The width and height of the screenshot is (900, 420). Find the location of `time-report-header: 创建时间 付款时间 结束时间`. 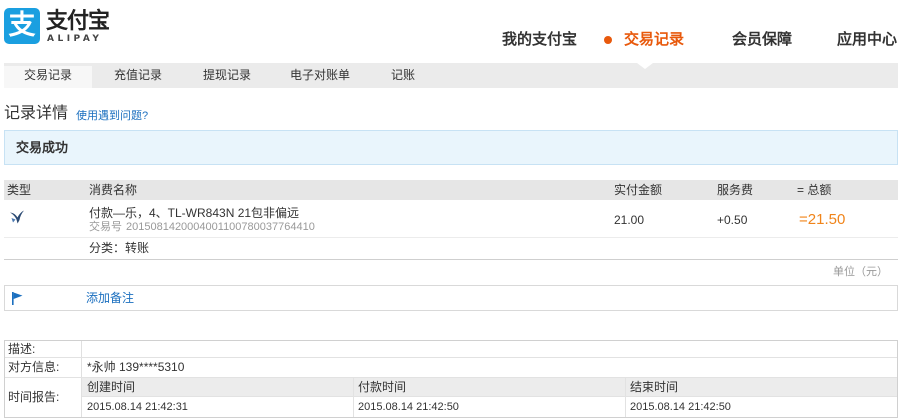

time-report-header: 创建时间 付款时间 结束时间 is located at coordinates (489, 387).